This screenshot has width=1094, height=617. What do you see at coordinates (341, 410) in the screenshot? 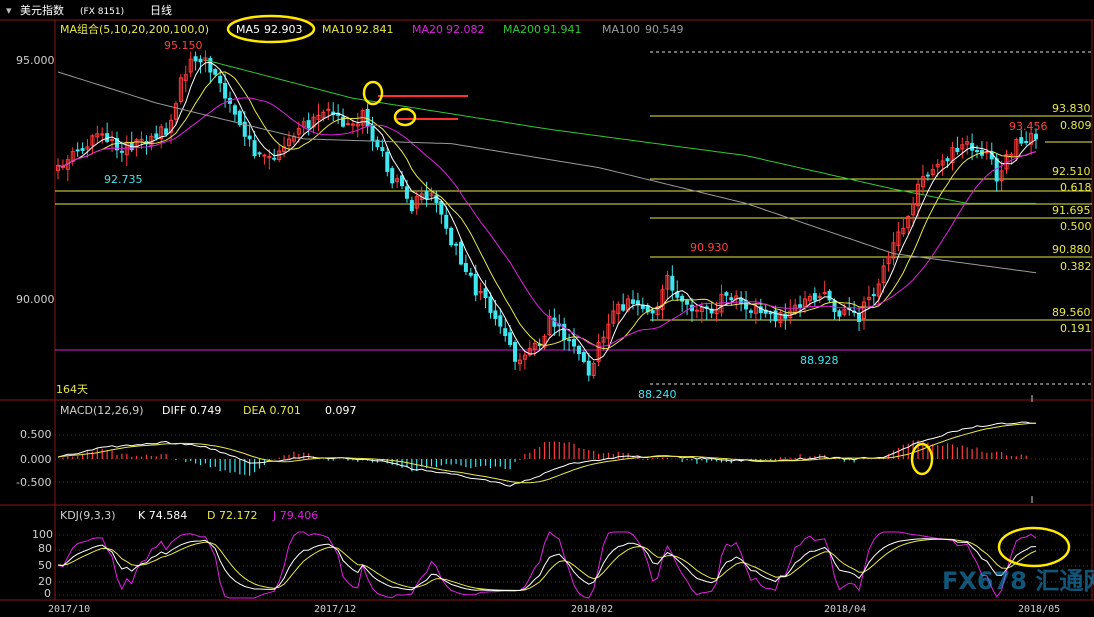
I see `macd-hist-value: 0.097` at bounding box center [341, 410].